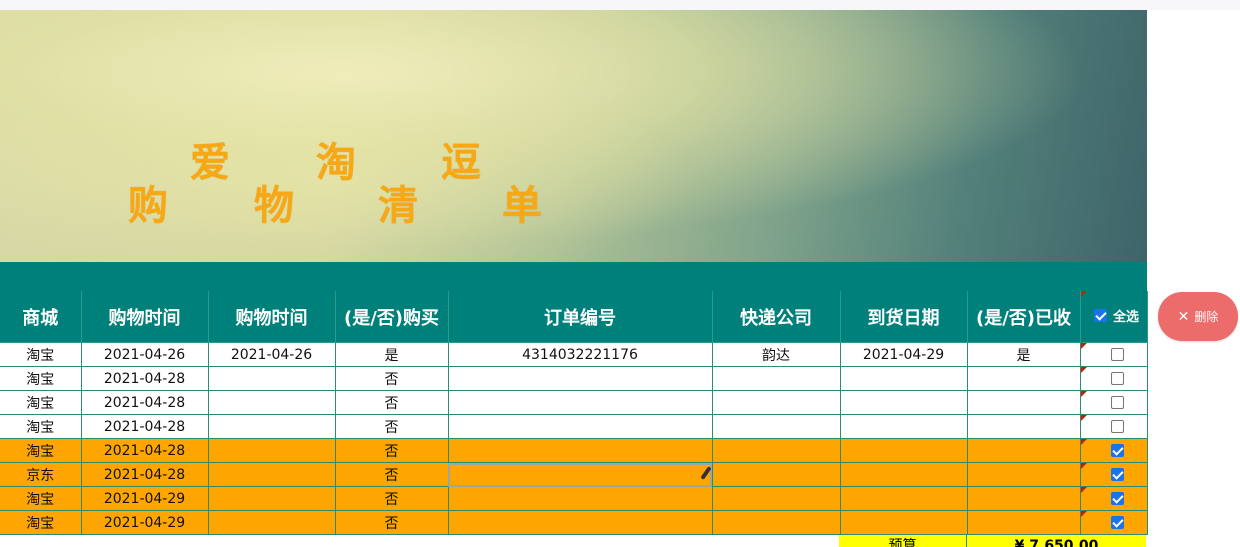  I want to click on select-all-label: 全选, so click(1125, 317).